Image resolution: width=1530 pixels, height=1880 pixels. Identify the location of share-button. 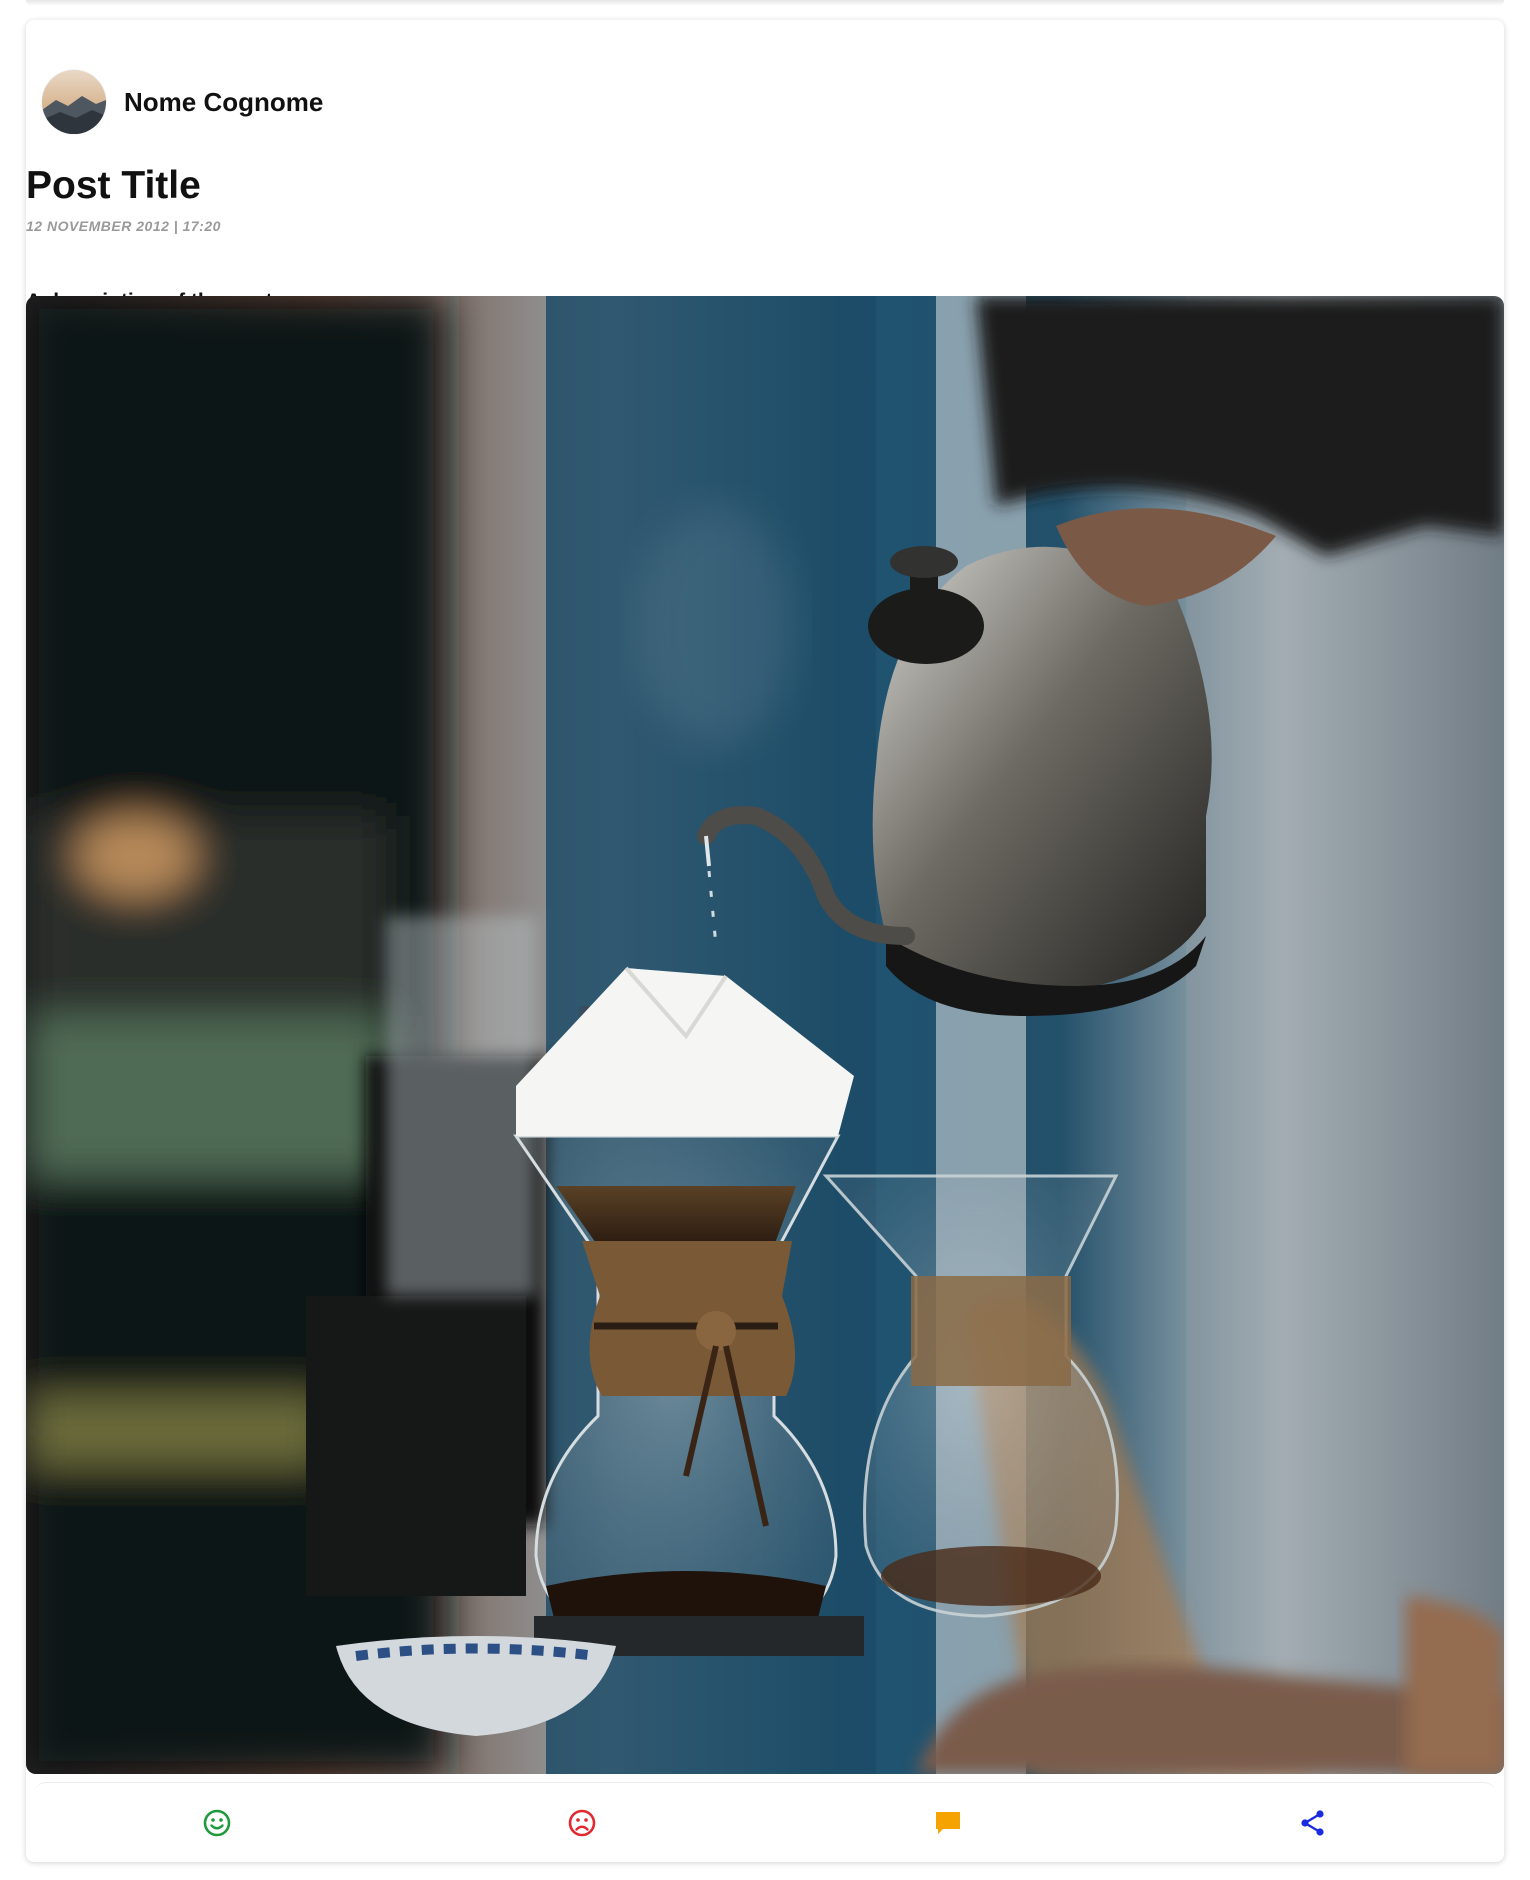
(1314, 1822).